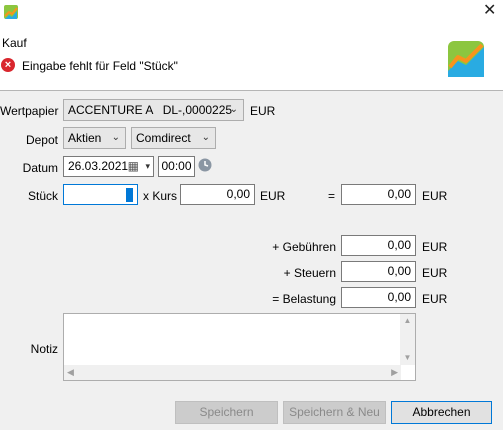 This screenshot has width=503, height=430. What do you see at coordinates (378, 271) in the screenshot?
I see `steuern-input: 0,00` at bounding box center [378, 271].